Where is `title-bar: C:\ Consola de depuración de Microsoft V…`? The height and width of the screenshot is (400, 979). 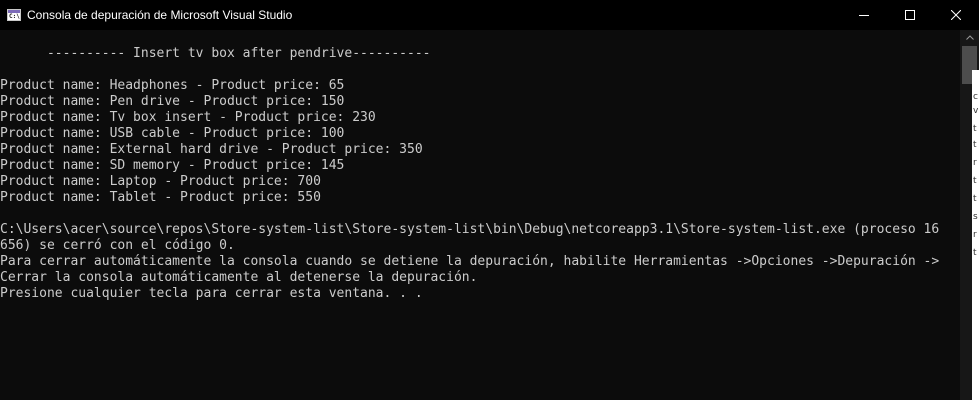
title-bar: C:\ Consola de depuración de Microsoft V… is located at coordinates (489, 15).